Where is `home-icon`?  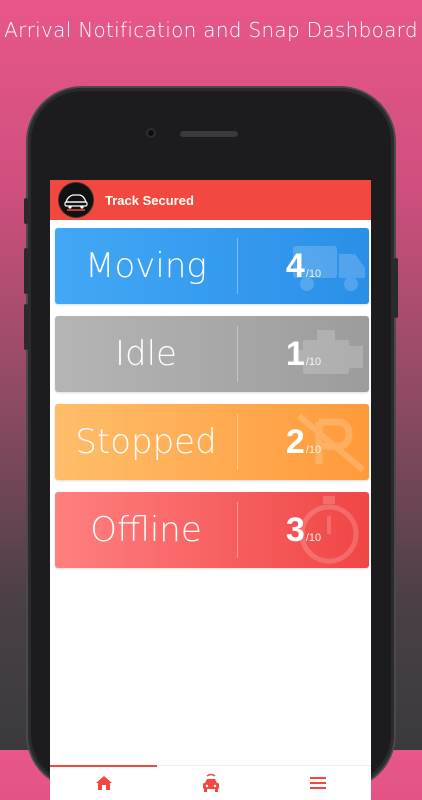 home-icon is located at coordinates (103, 783).